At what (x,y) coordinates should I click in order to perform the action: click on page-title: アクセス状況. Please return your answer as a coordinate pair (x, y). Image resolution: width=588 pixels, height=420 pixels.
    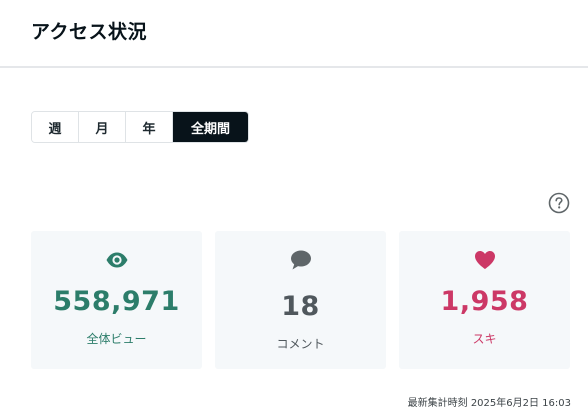
    Looking at the image, I should click on (89, 32).